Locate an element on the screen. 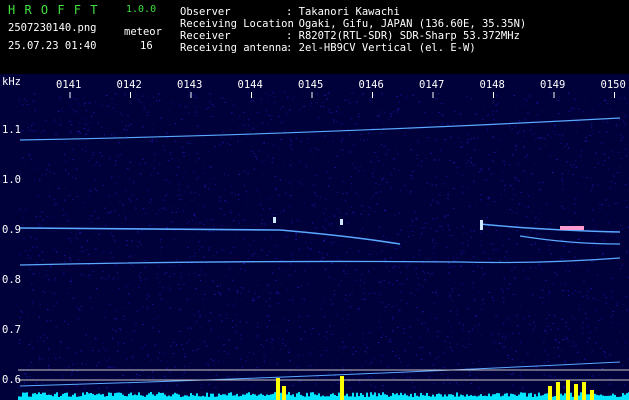 The image size is (629, 400). minute-label: 0148 is located at coordinates (492, 85).